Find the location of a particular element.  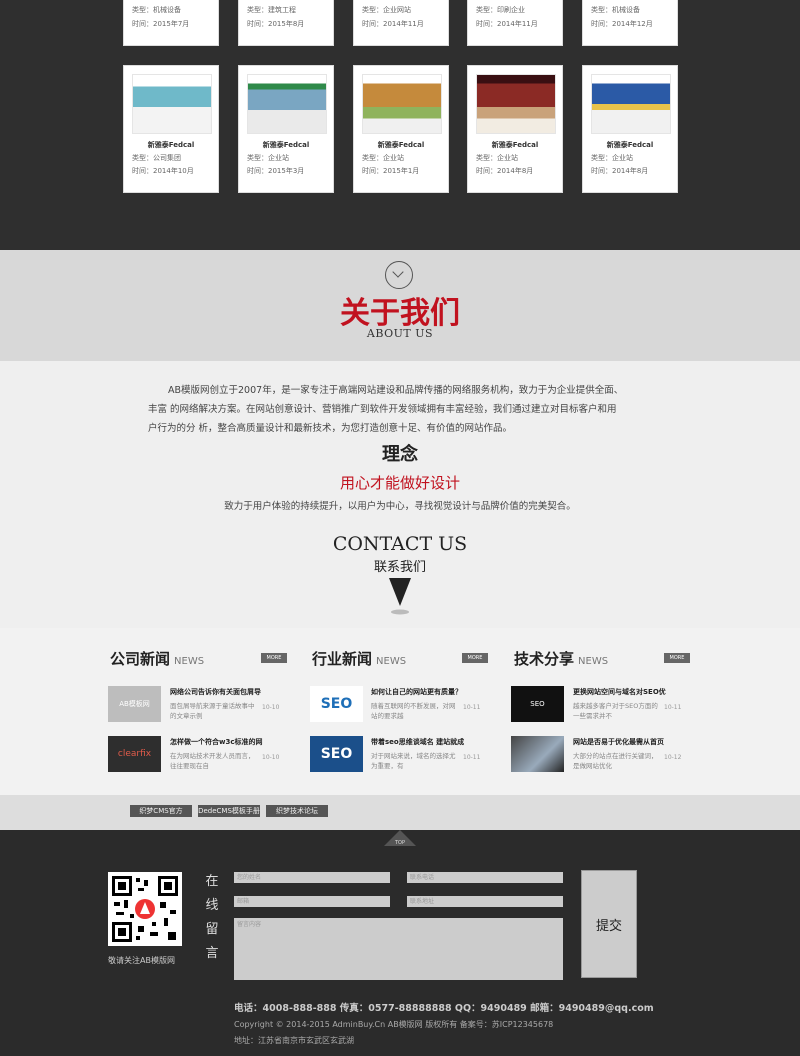

news-excerpt: 对于网站来说，域名的选择尤为重要，有 is located at coordinates (413, 761).